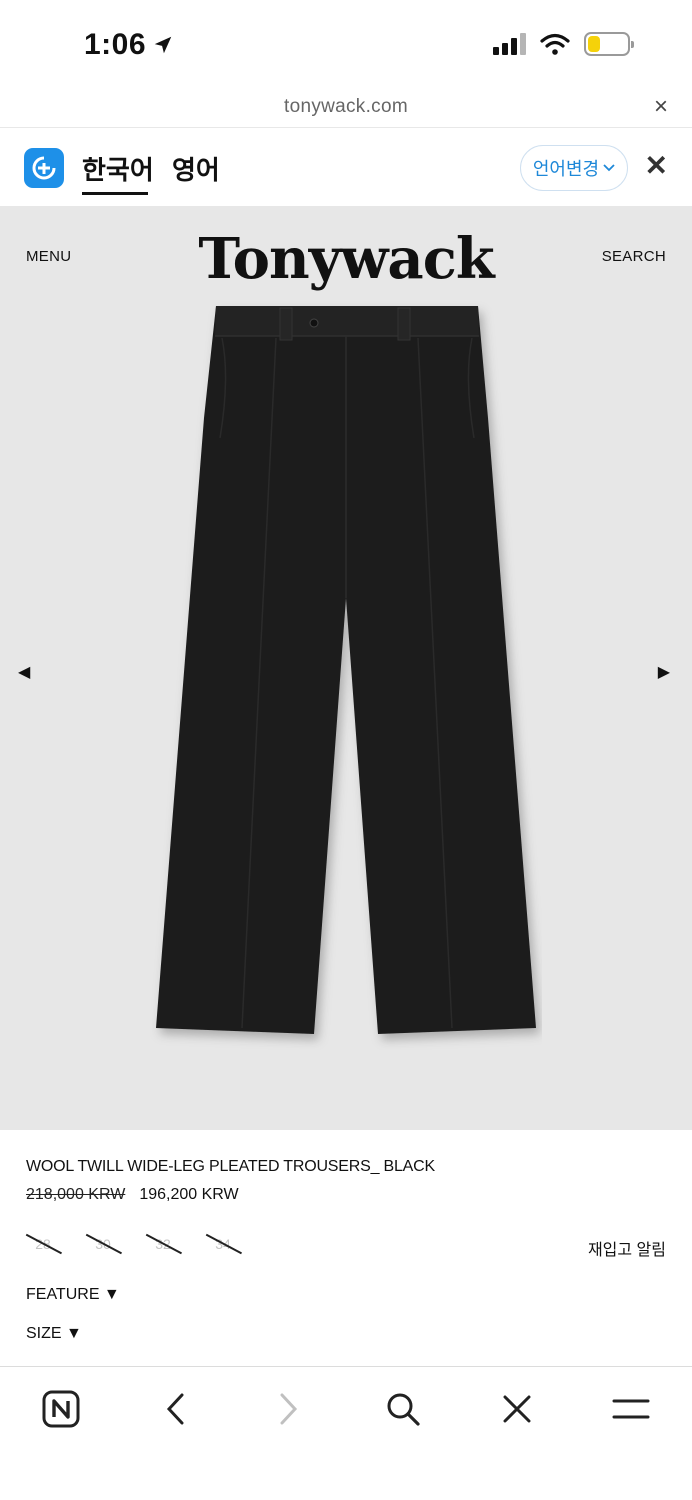  I want to click on url-text: tonywack.com, so click(346, 107).